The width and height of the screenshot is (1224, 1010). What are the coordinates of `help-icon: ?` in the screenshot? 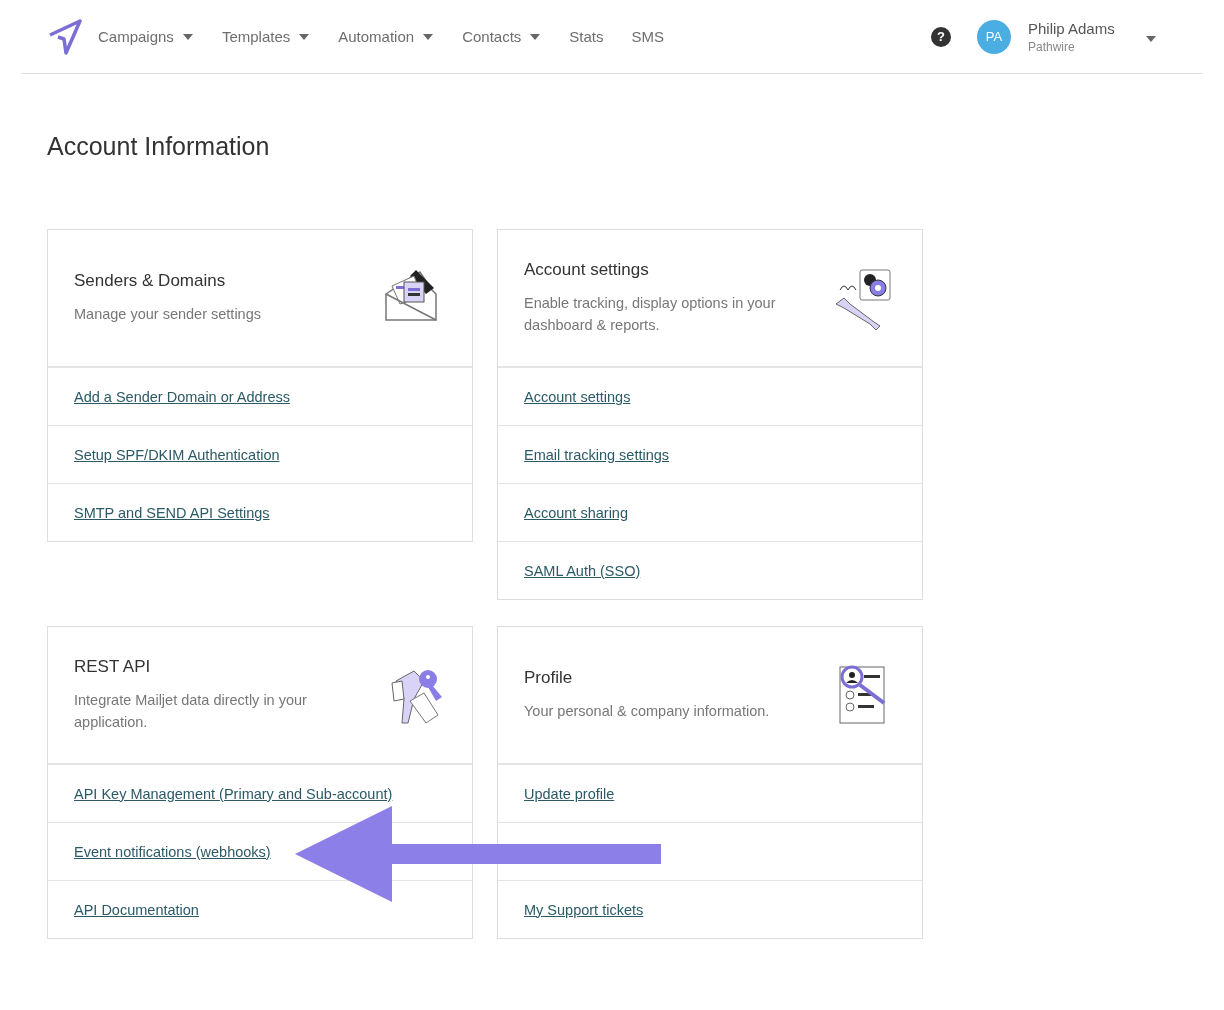 It's located at (941, 36).